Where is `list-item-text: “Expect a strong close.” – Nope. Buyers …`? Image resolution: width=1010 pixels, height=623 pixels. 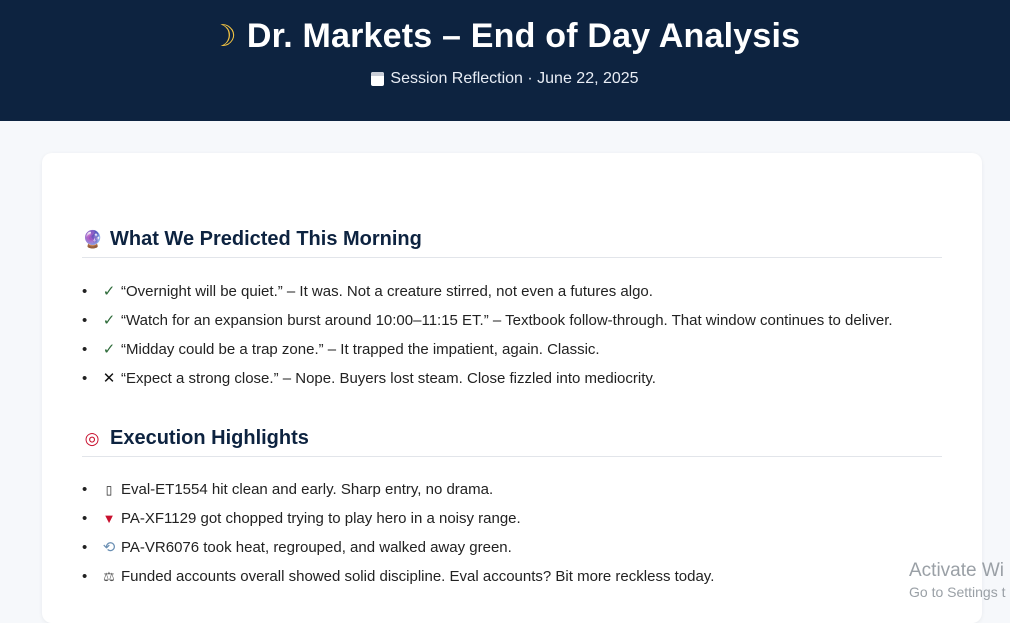
list-item-text: “Expect a strong close.” – Nope. Buyers … is located at coordinates (388, 378).